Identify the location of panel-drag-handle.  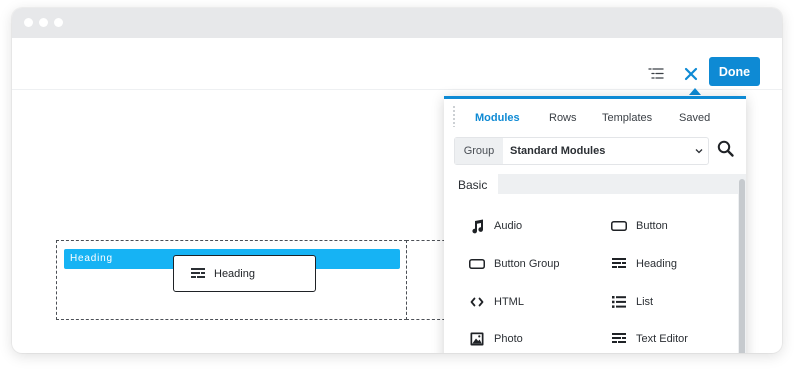
(454, 116).